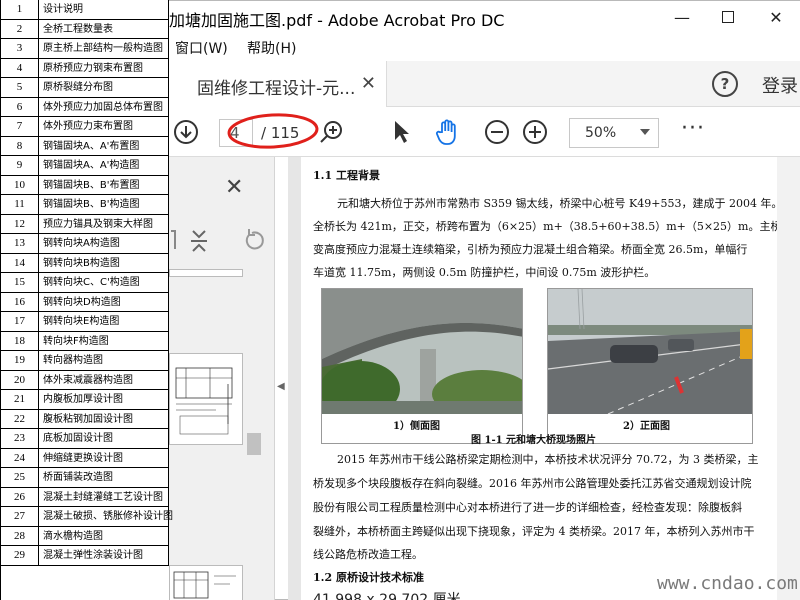 This screenshot has width=800, height=600. I want to click on row-number: 6, so click(20, 107).